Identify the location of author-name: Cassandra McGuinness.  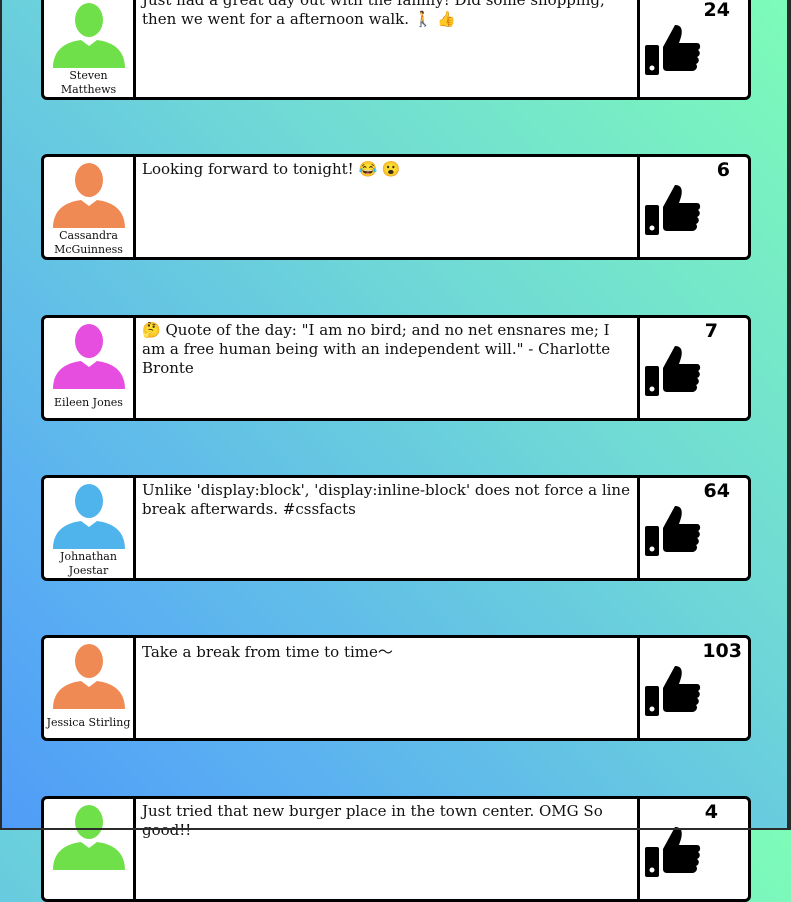
(88, 242).